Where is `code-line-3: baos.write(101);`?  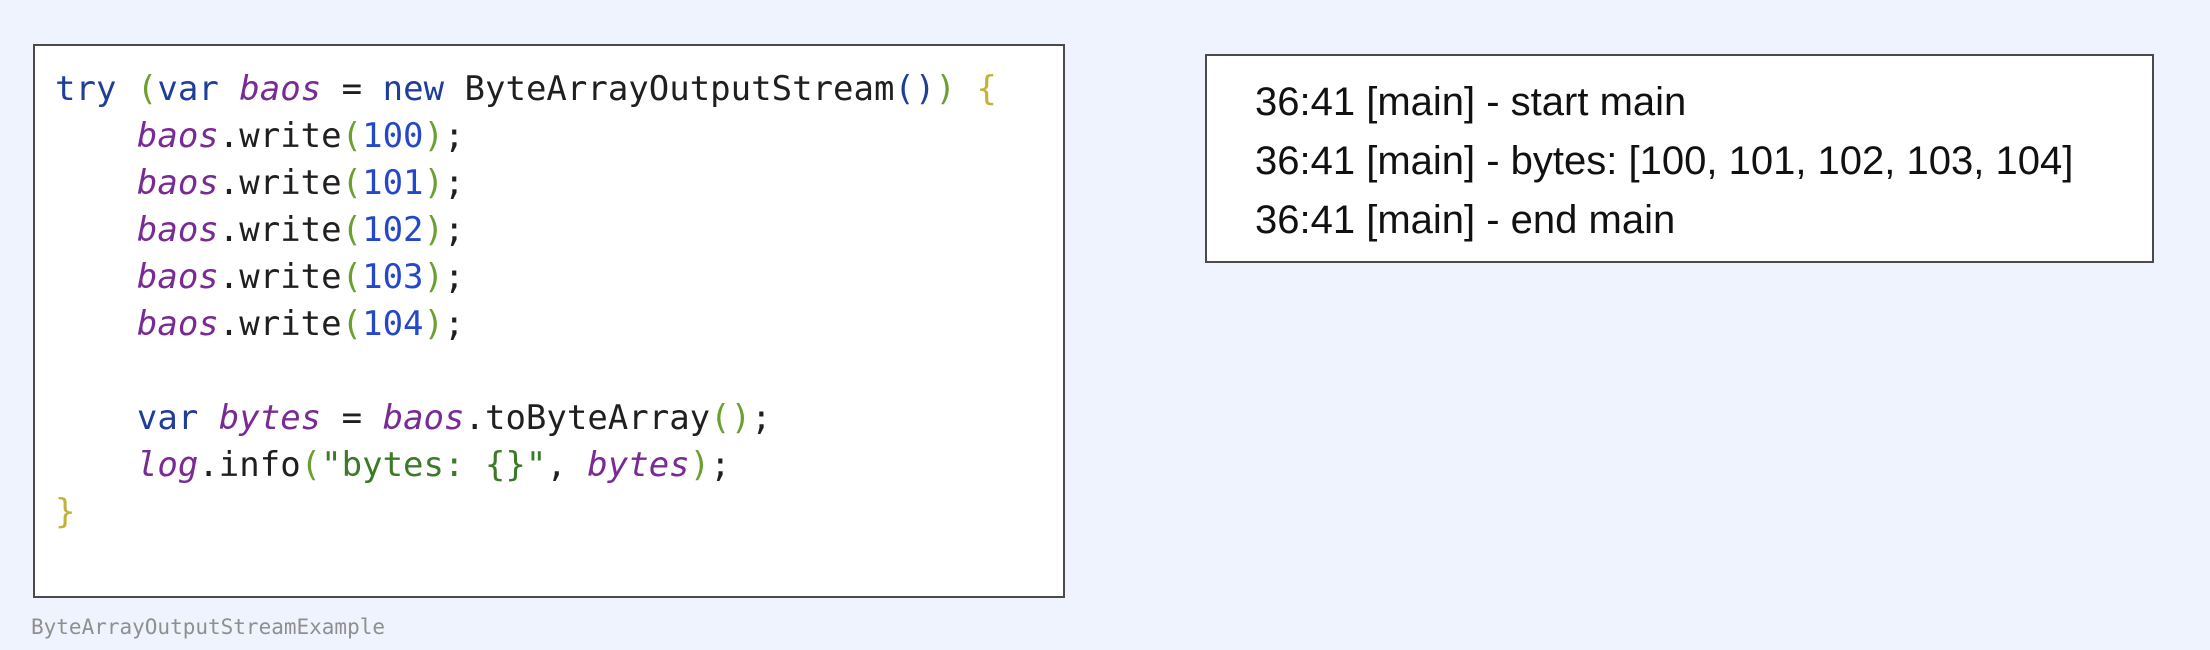
code-line-3: baos.write(101); is located at coordinates (526, 183).